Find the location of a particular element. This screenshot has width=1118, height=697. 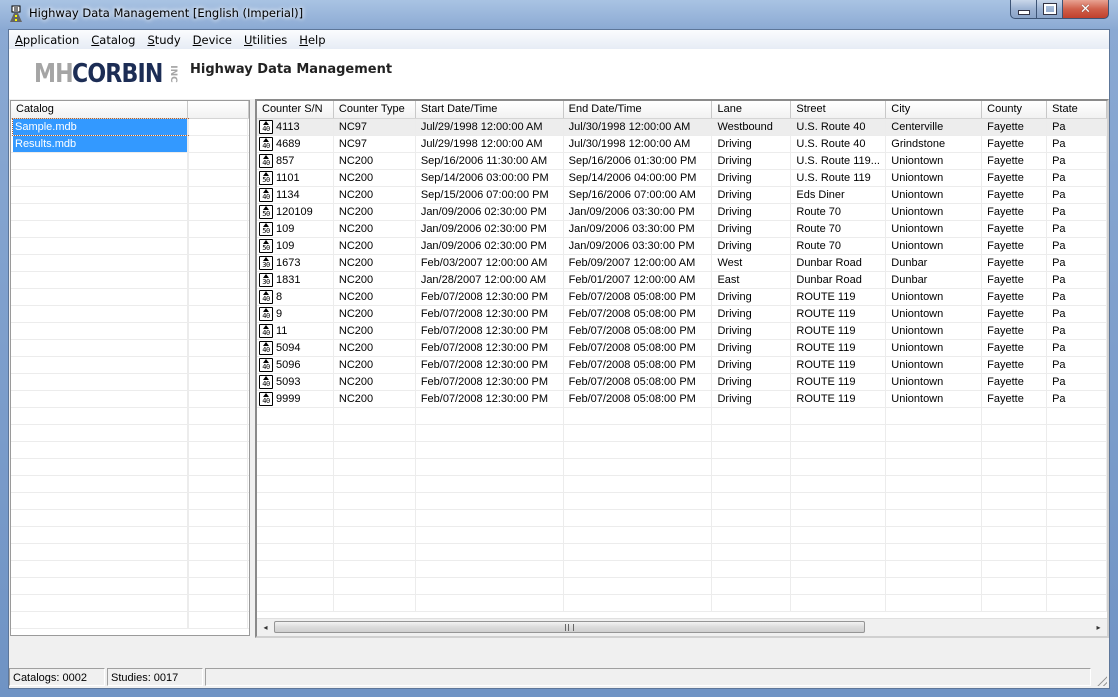

cell-start is located at coordinates (490, 603).